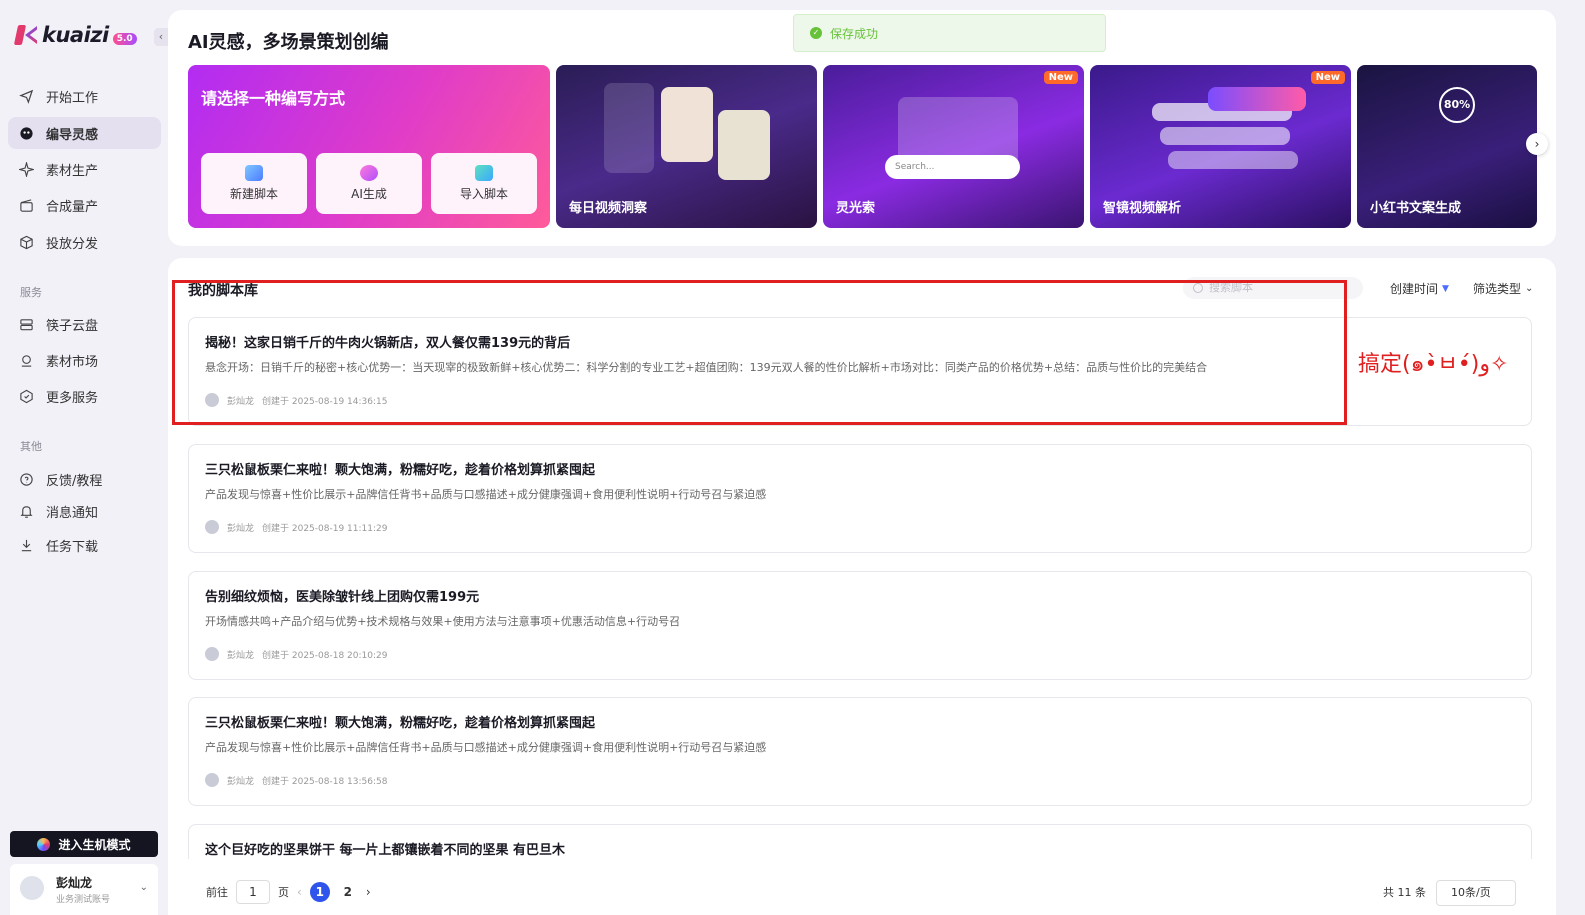 This screenshot has height=915, width=1585. I want to click on ai-generate-button: AI生成, so click(369, 183).